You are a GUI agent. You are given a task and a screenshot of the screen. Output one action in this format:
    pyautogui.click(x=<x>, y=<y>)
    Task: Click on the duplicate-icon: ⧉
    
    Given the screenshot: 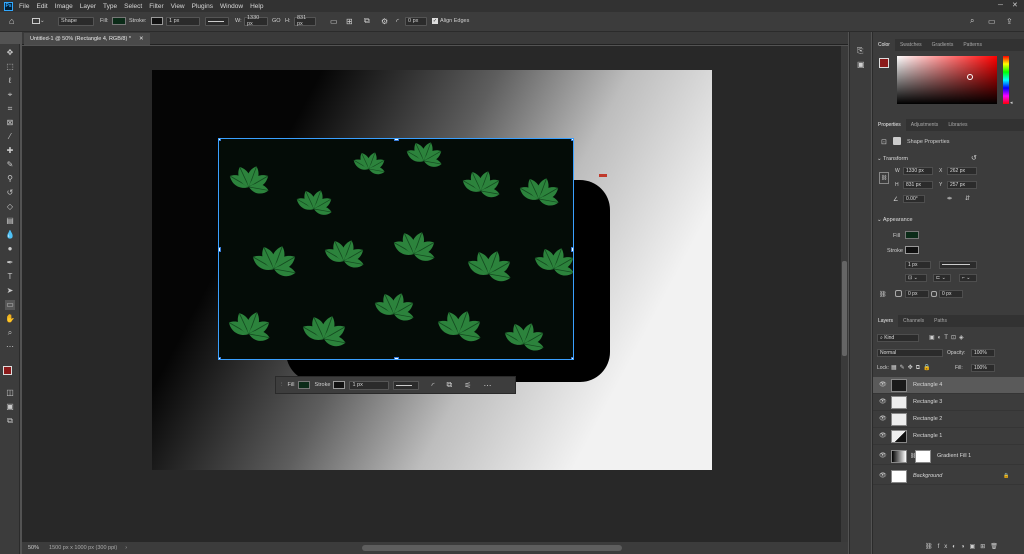 What is the action you would take?
    pyautogui.click(x=450, y=385)
    